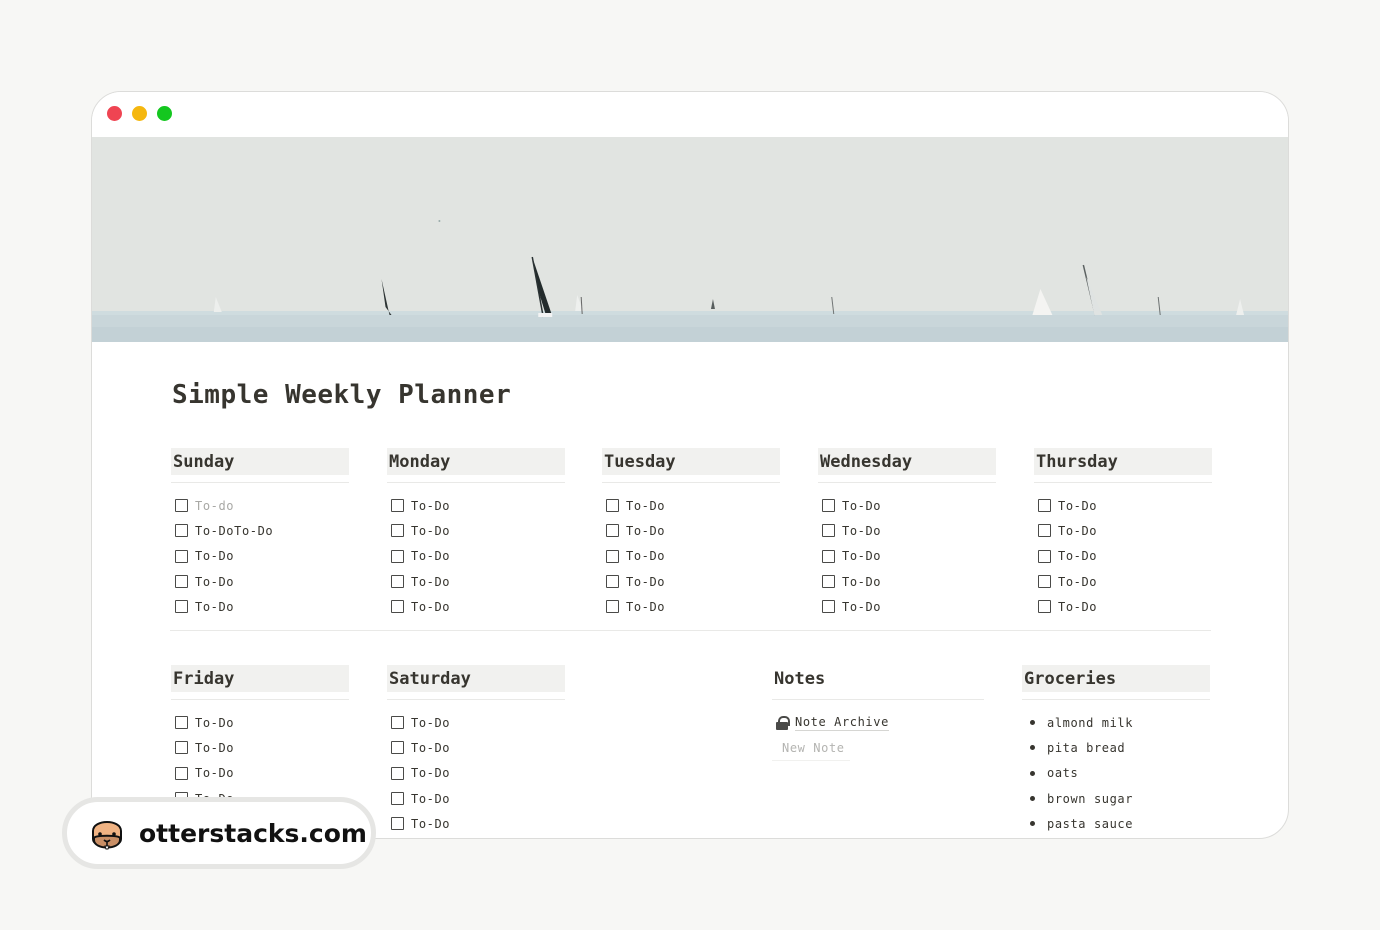 Image resolution: width=1380 pixels, height=930 pixels. I want to click on maximize-button, so click(164, 113).